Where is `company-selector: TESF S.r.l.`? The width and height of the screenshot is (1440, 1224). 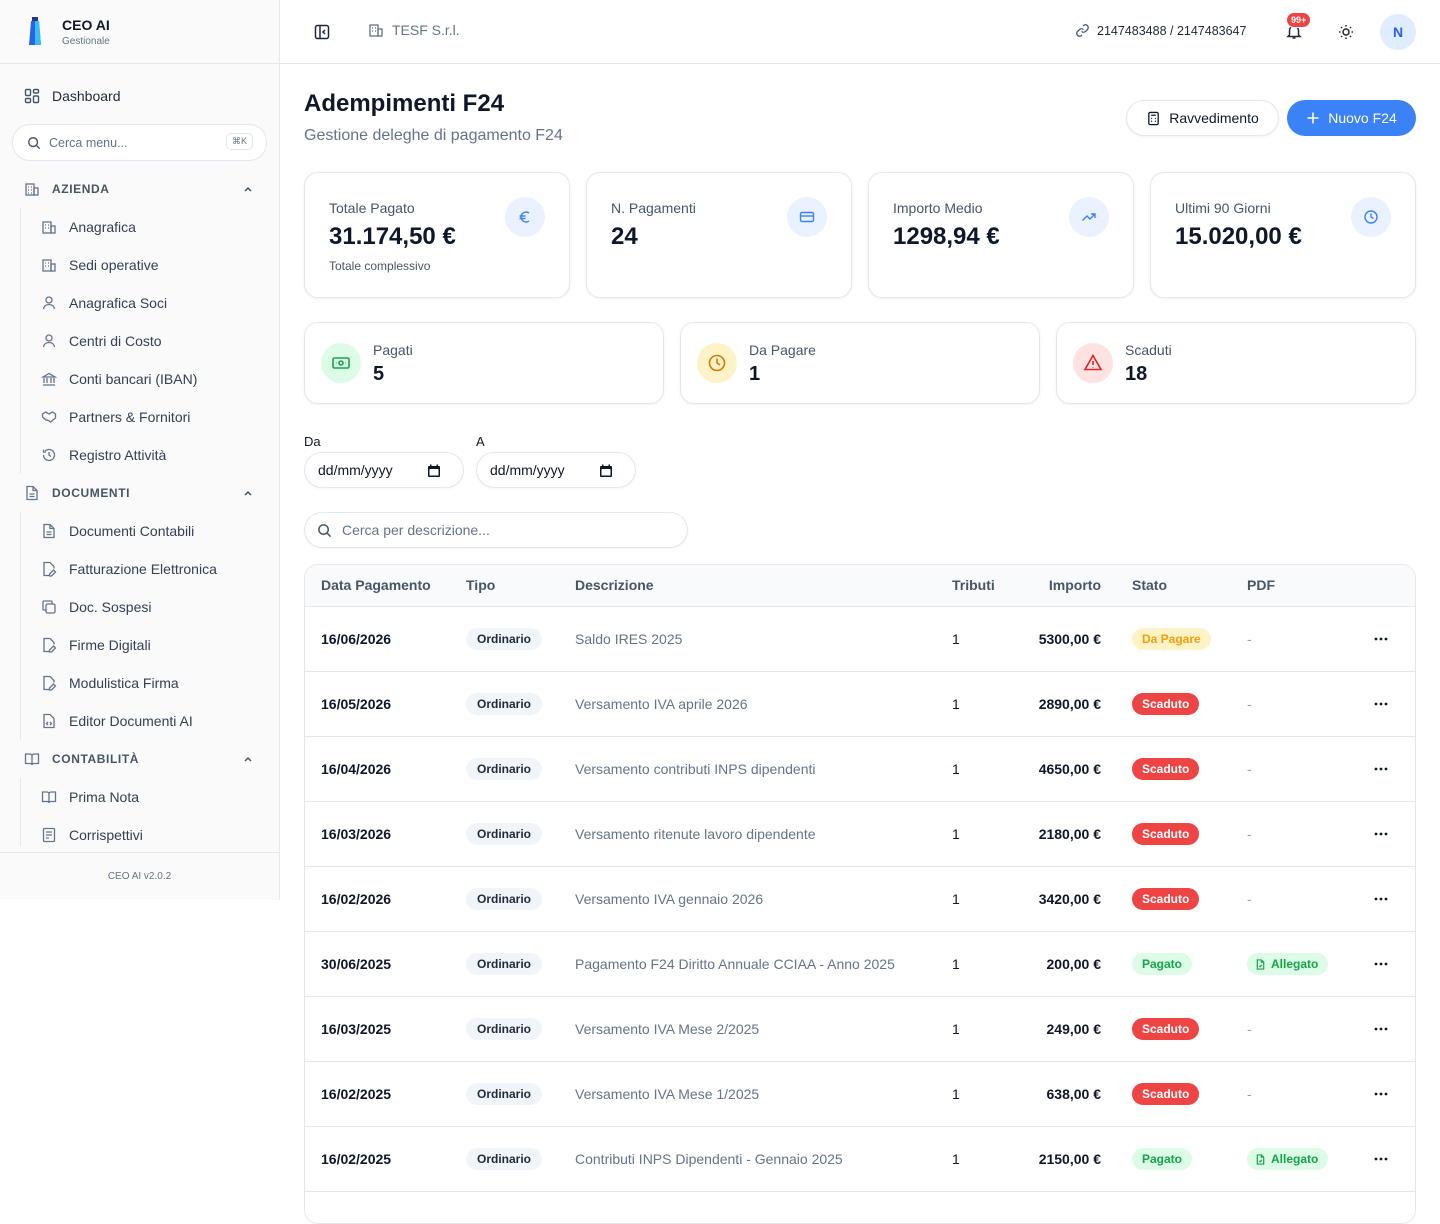 company-selector: TESF S.r.l. is located at coordinates (414, 30).